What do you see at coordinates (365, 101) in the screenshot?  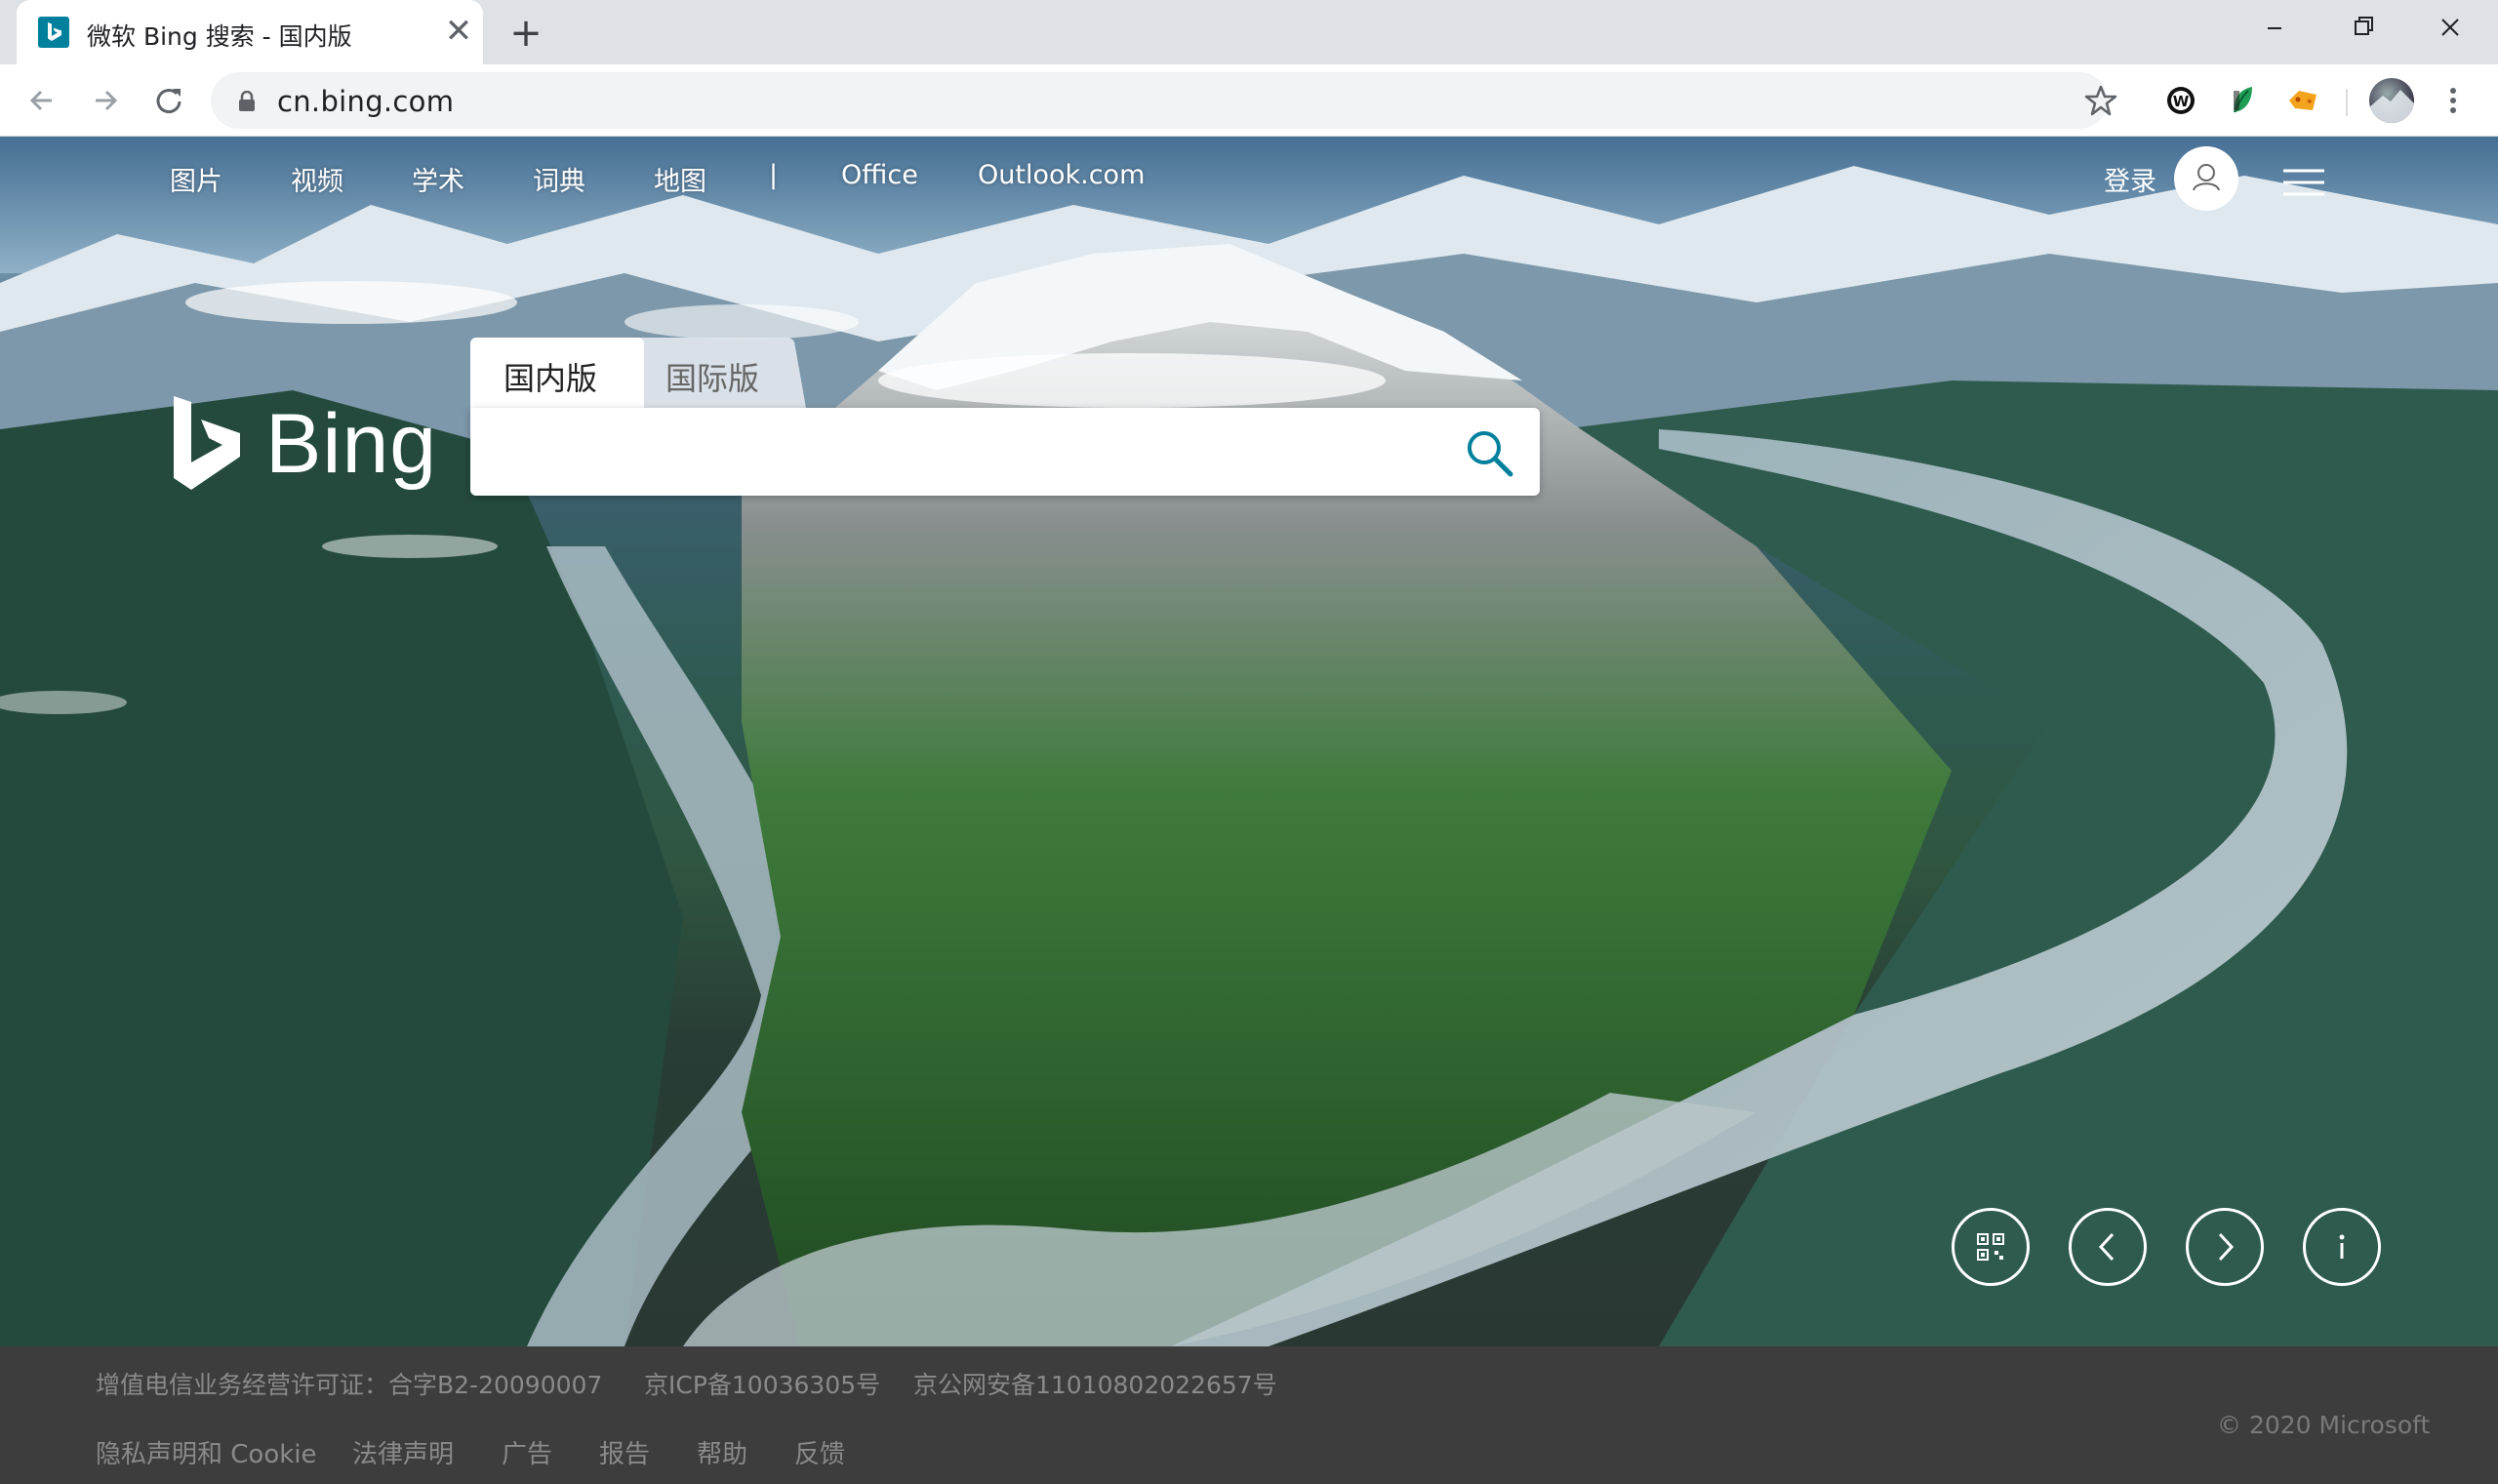 I see `url-text: cn.bing.com` at bounding box center [365, 101].